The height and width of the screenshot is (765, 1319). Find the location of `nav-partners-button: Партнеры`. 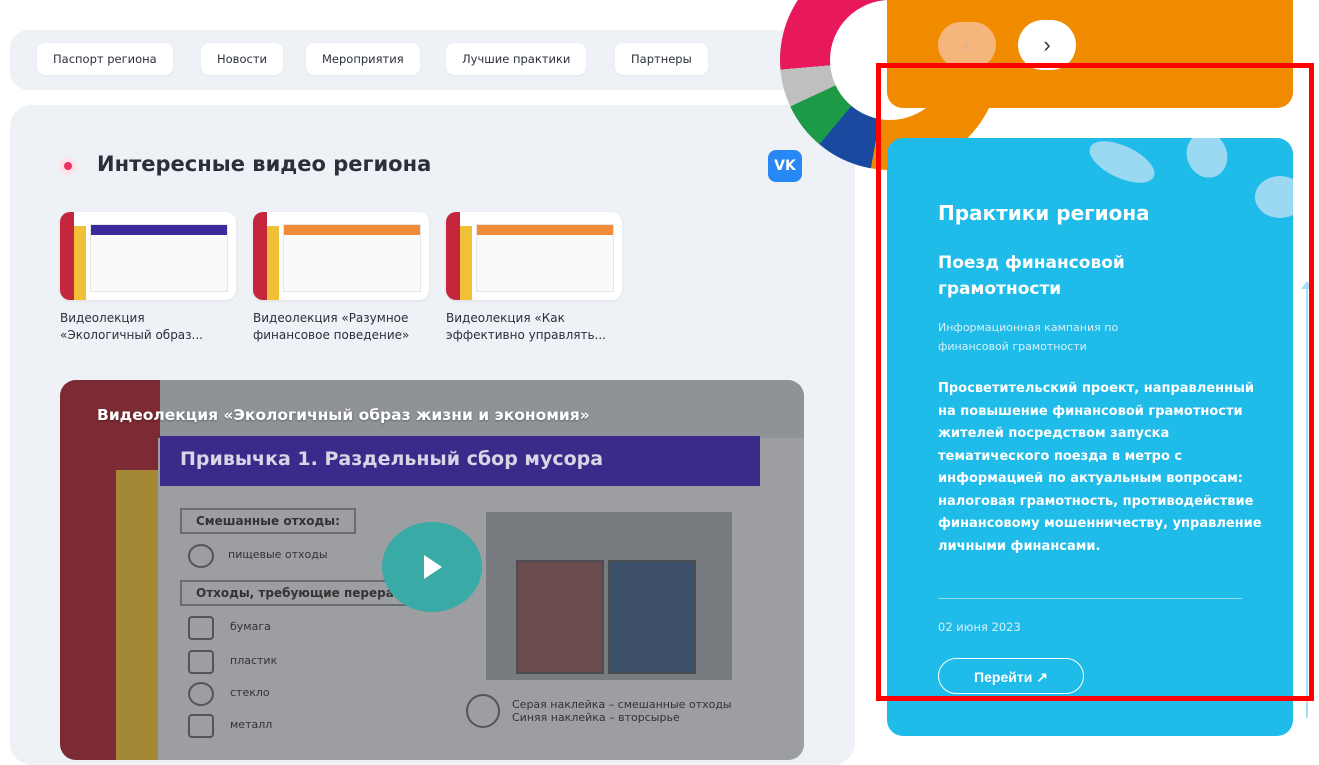

nav-partners-button: Партнеры is located at coordinates (661, 59).